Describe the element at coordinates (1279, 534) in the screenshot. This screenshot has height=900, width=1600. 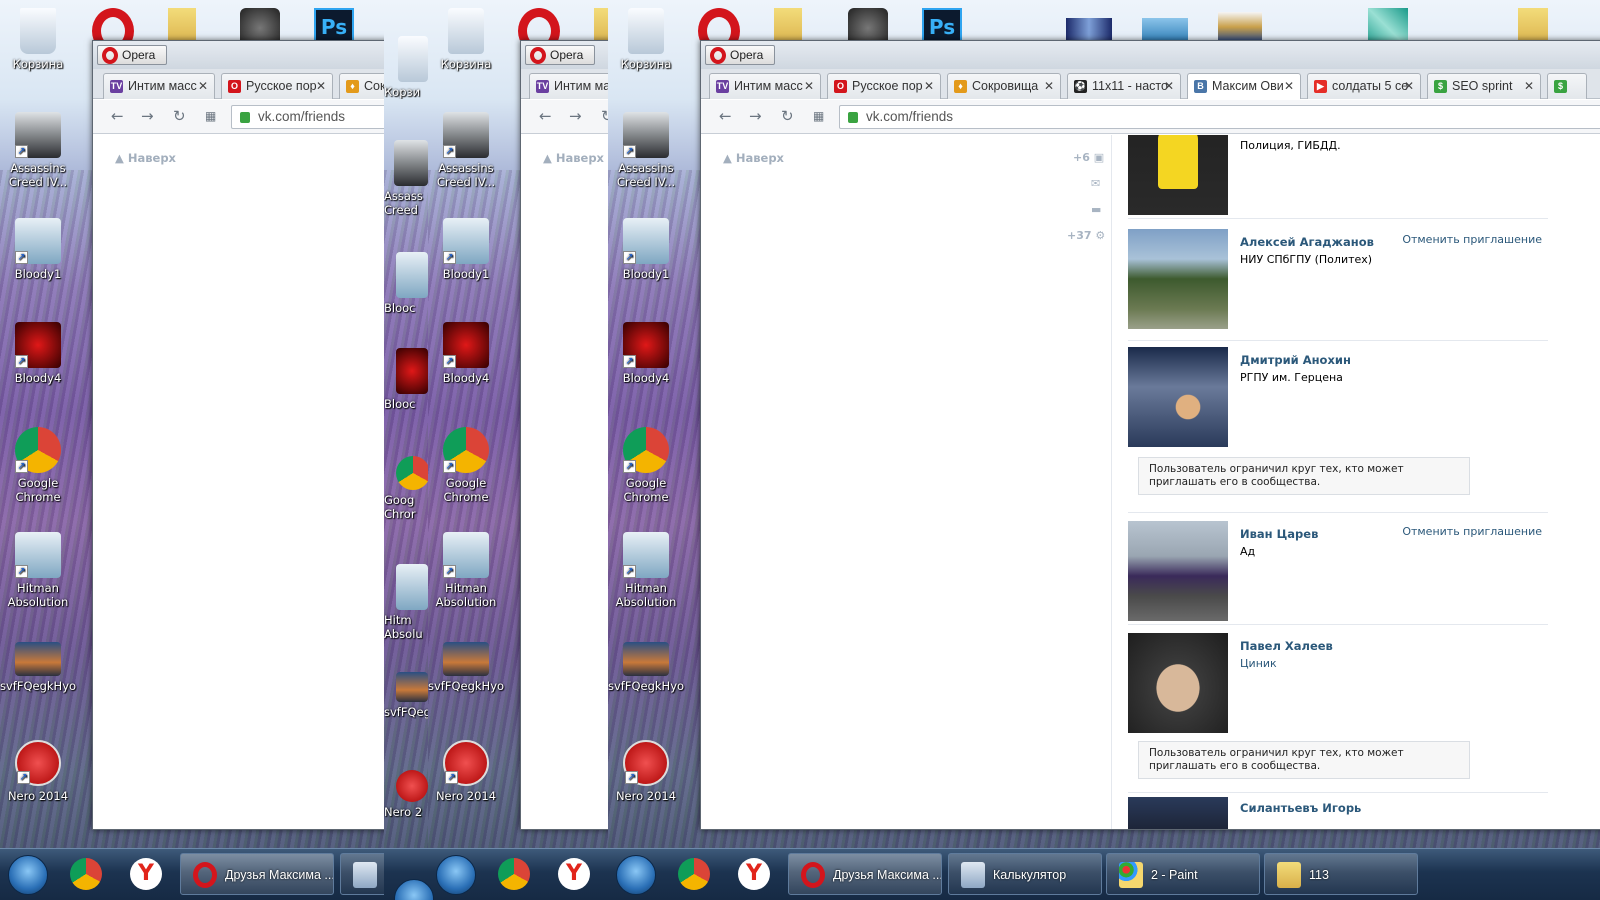
I see `friend-name: Иван Царев` at that location.